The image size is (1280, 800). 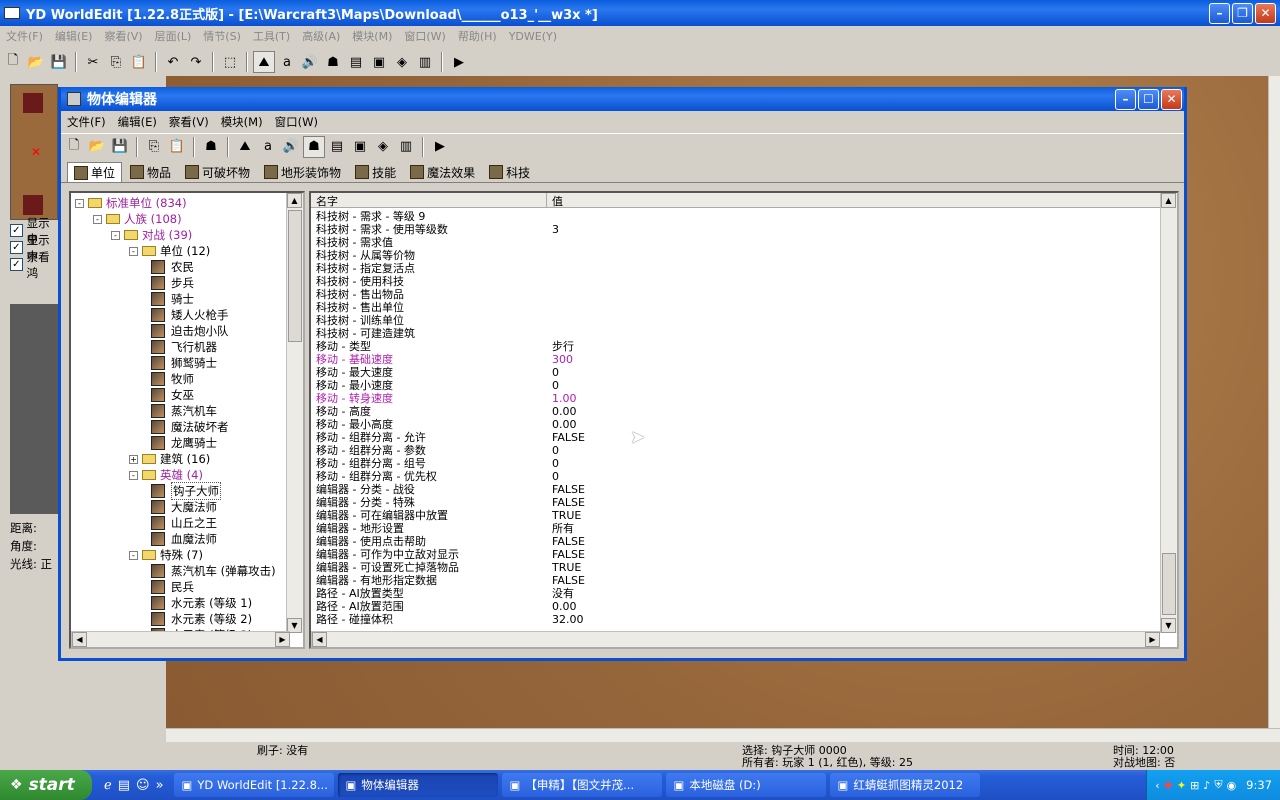 What do you see at coordinates (179, 315) in the screenshot?
I see `tree-item: 矮人火枪手` at bounding box center [179, 315].